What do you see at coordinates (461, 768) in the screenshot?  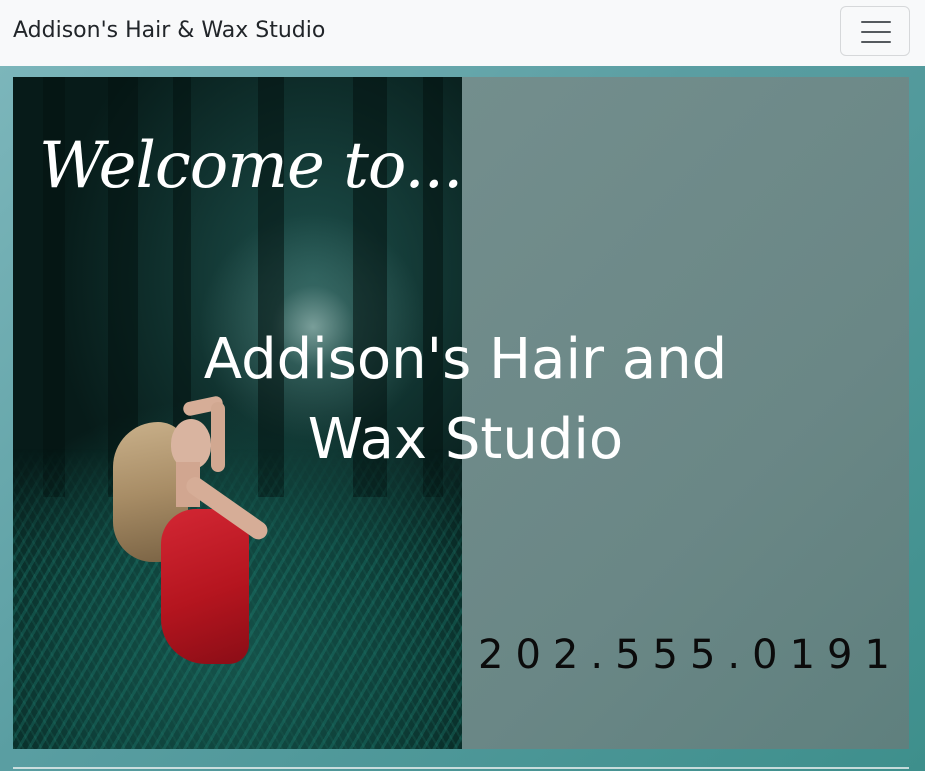 I see `bottom-divider` at bounding box center [461, 768].